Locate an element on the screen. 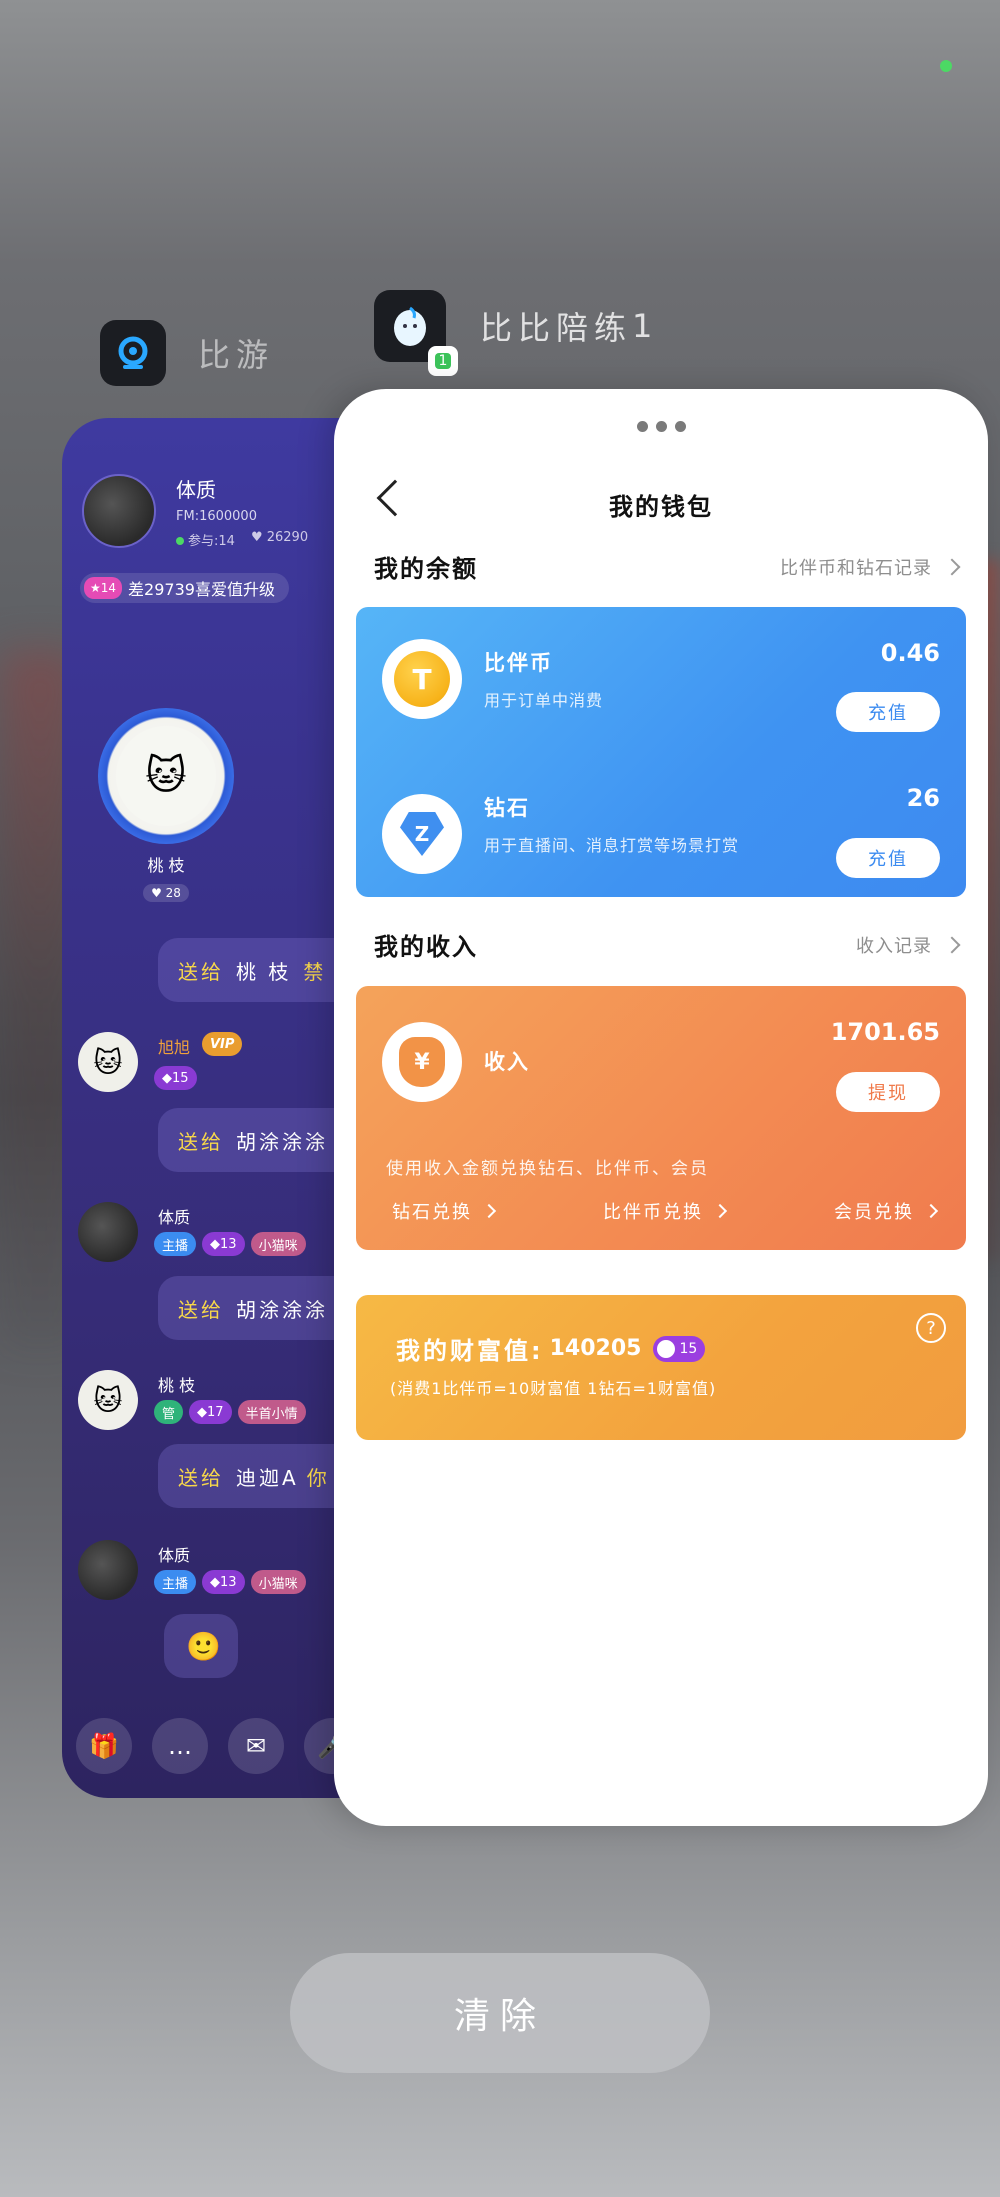 The image size is (1000, 2197). income-label: 收入 is located at coordinates (507, 1062).